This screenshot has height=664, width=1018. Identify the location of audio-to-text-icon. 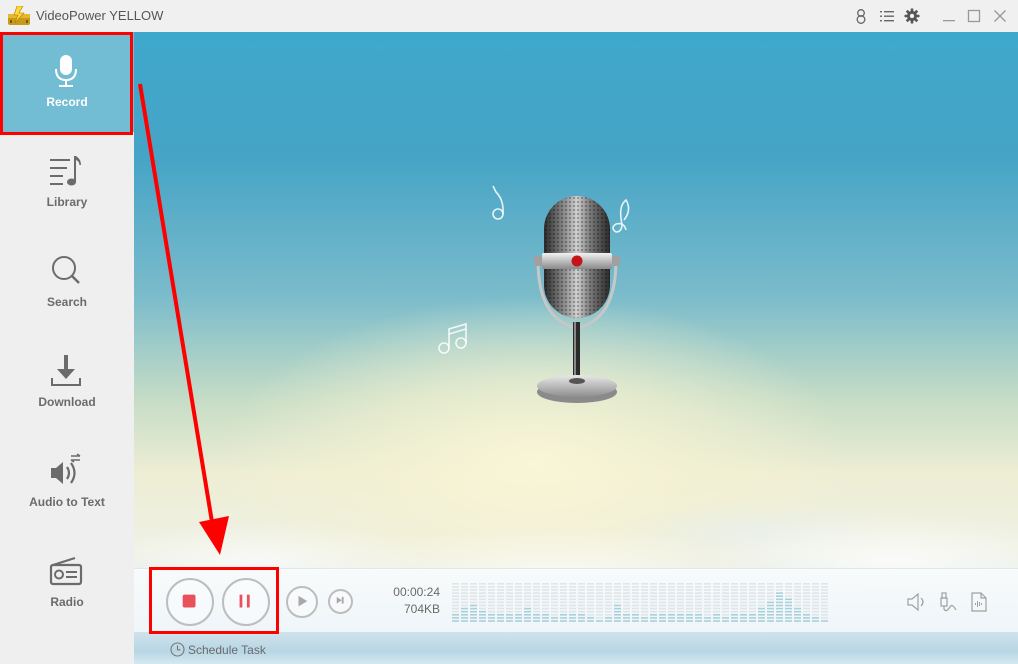
(66, 471).